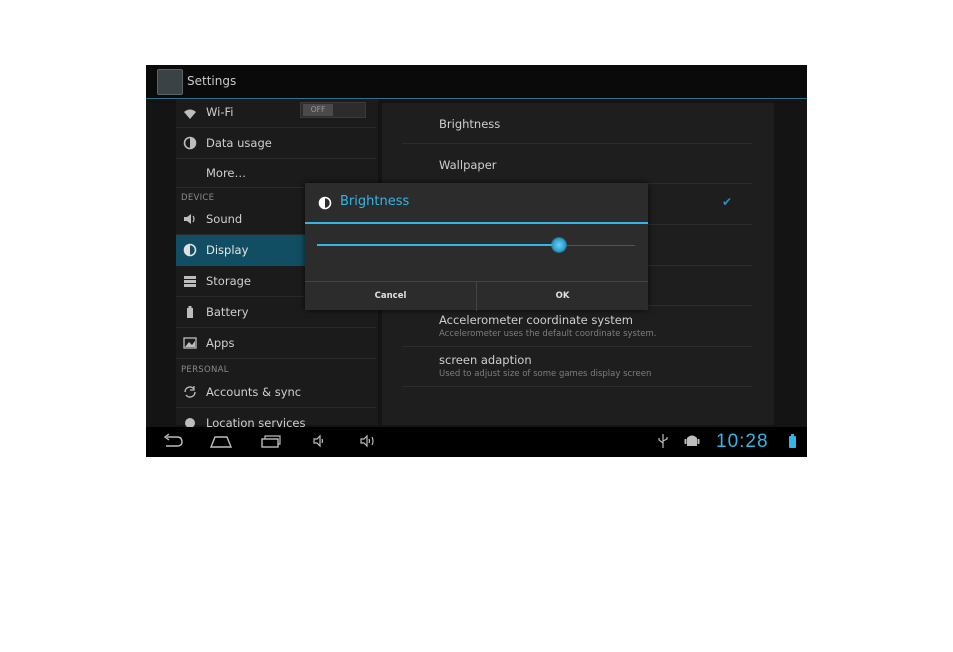 This screenshot has width=953, height=652. Describe the element at coordinates (320, 443) in the screenshot. I see `volume-down-icon` at that location.